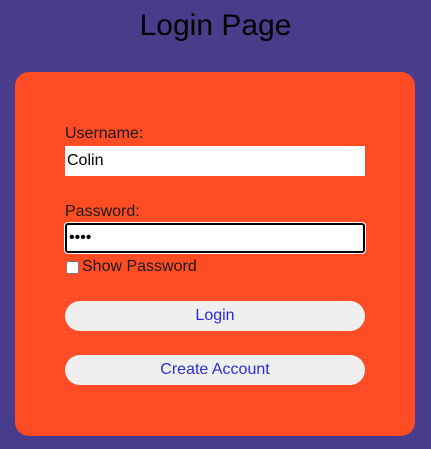 Image resolution: width=431 pixels, height=449 pixels. I want to click on show-password-checkbox, so click(72, 267).